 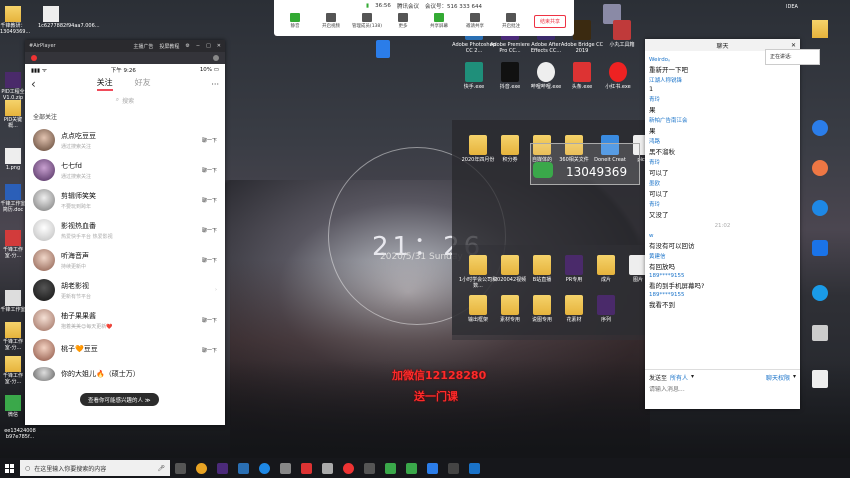 I want to click on list-item: 影视热血番 热爱快手平台 热爱影视 聊一下, so click(x=125, y=230).